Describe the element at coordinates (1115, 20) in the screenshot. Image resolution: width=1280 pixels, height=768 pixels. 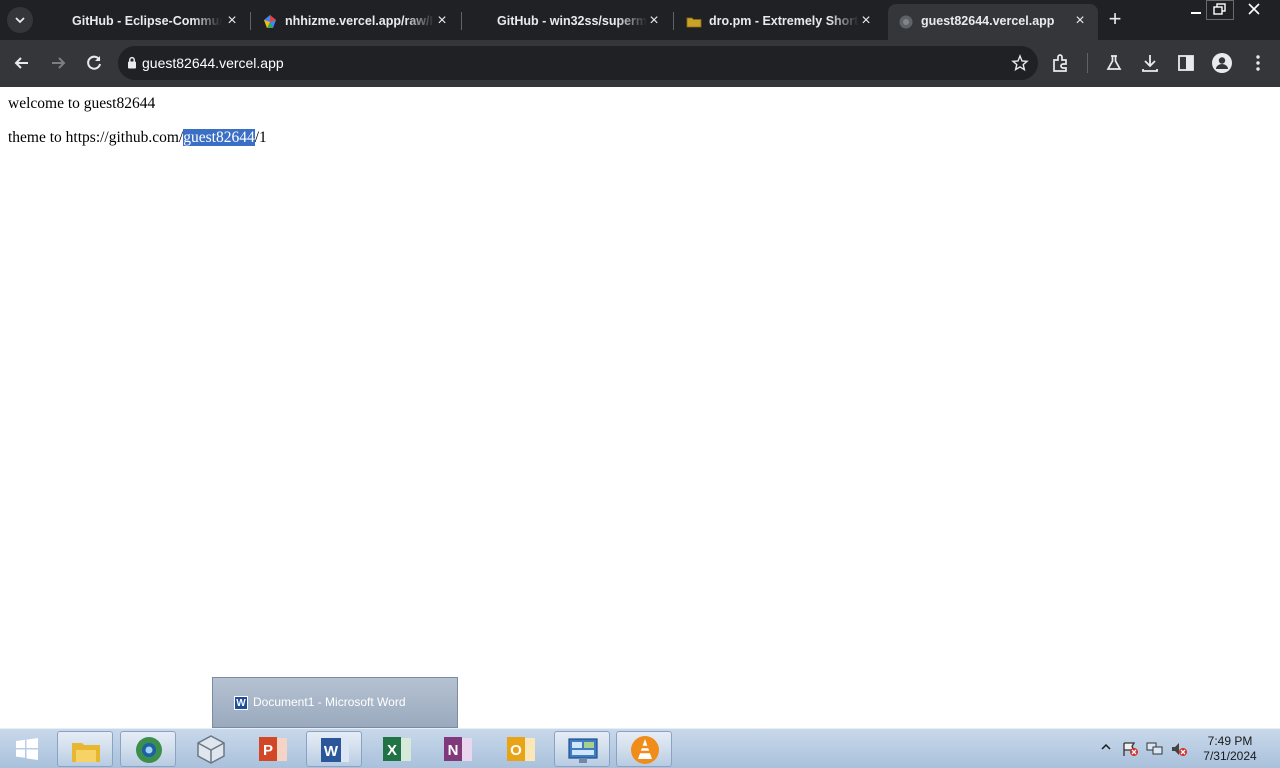
I see `new-tab-button: +` at that location.